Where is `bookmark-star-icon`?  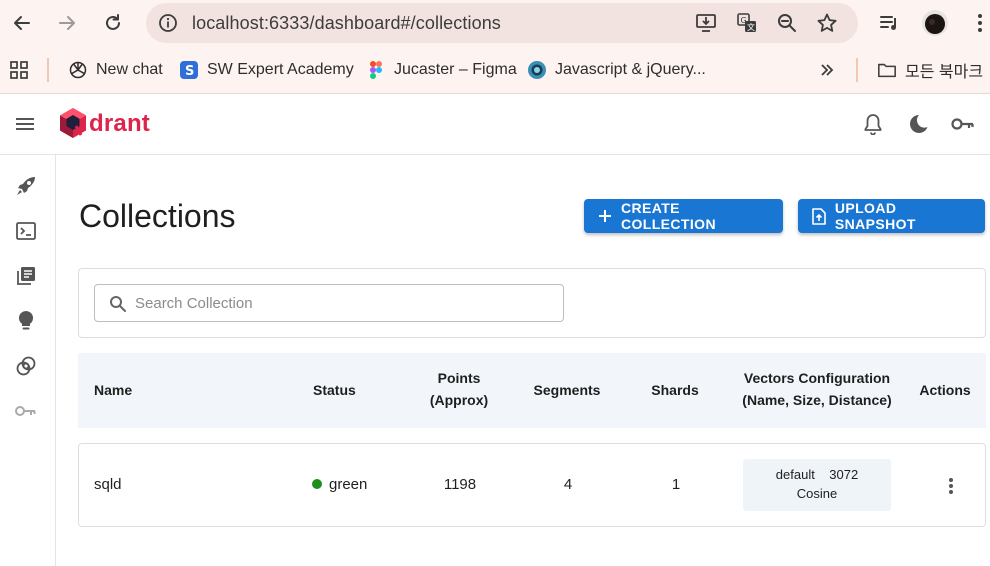 bookmark-star-icon is located at coordinates (827, 23).